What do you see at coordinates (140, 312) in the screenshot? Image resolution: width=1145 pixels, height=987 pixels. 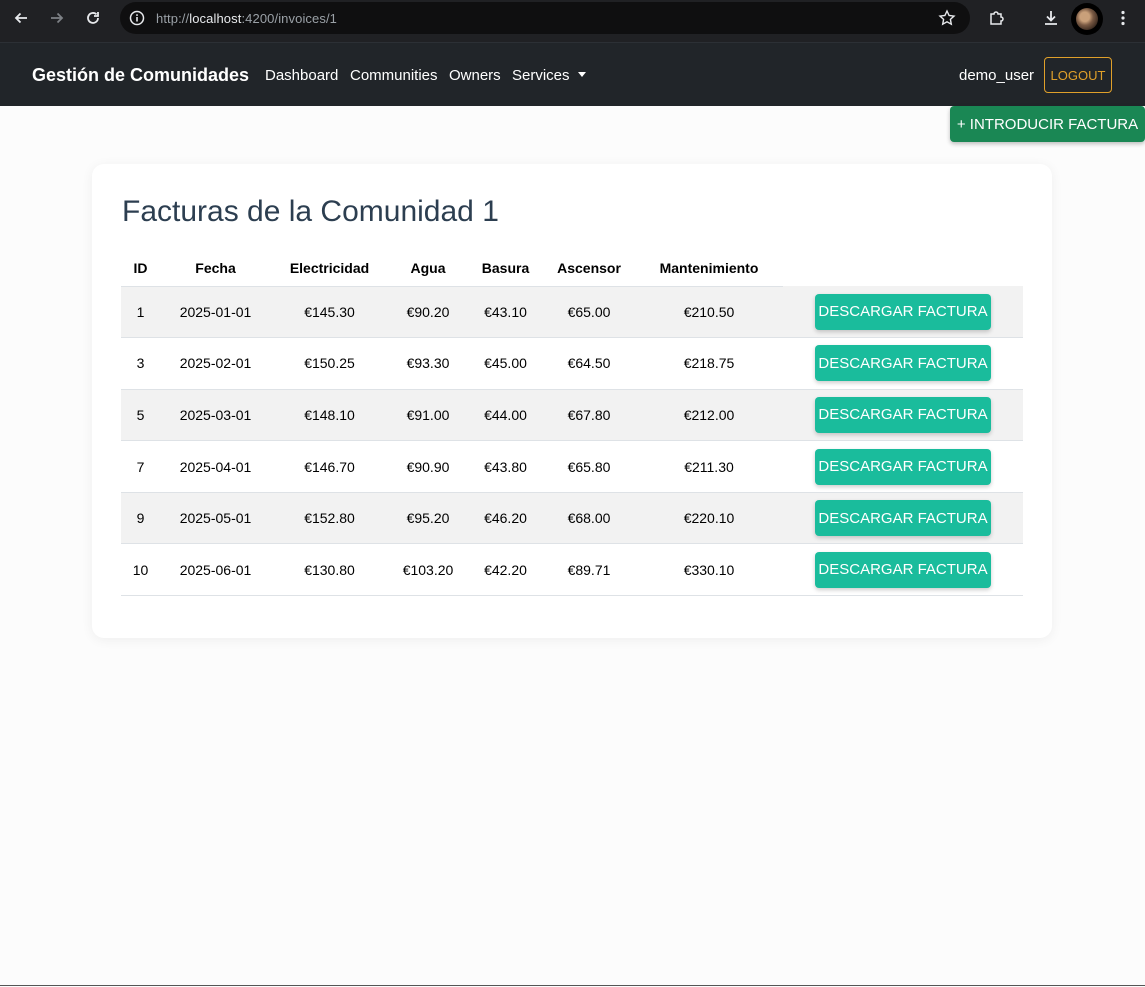 I see `cell-id: 1` at bounding box center [140, 312].